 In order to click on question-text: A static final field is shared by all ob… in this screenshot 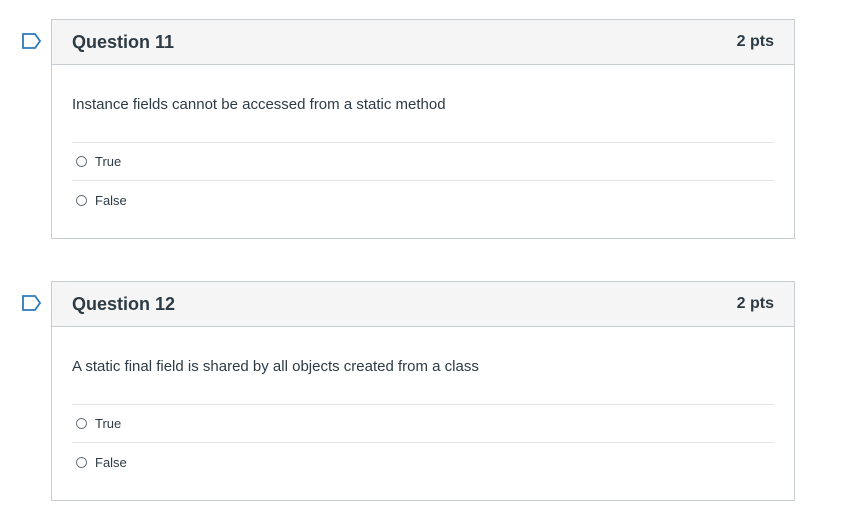, I will do `click(423, 366)`.